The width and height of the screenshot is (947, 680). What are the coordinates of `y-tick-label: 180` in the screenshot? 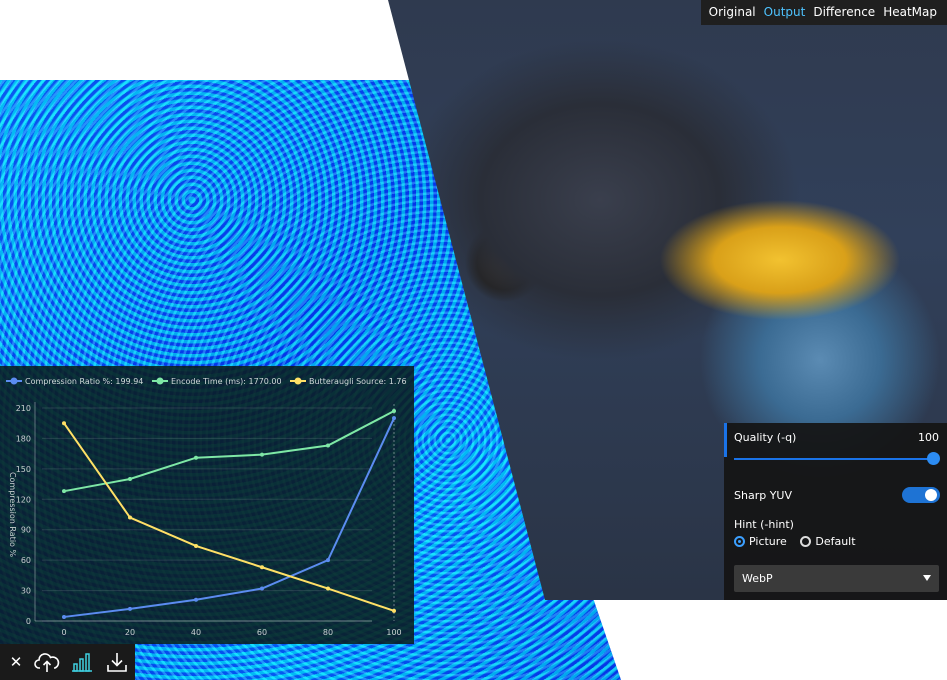 It's located at (23, 438).